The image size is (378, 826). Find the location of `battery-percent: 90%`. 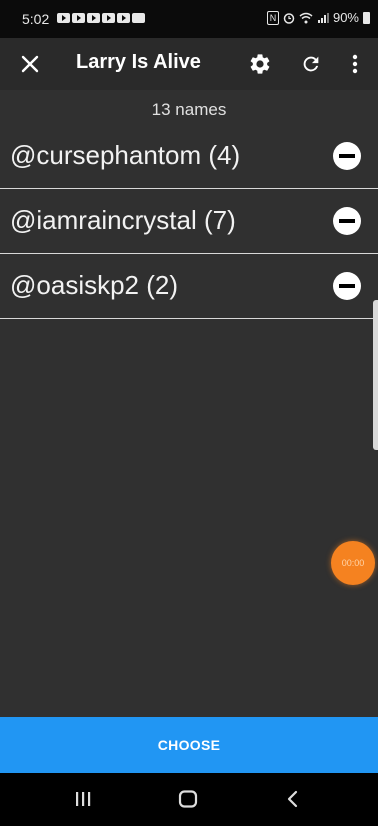

battery-percent: 90% is located at coordinates (345, 17).